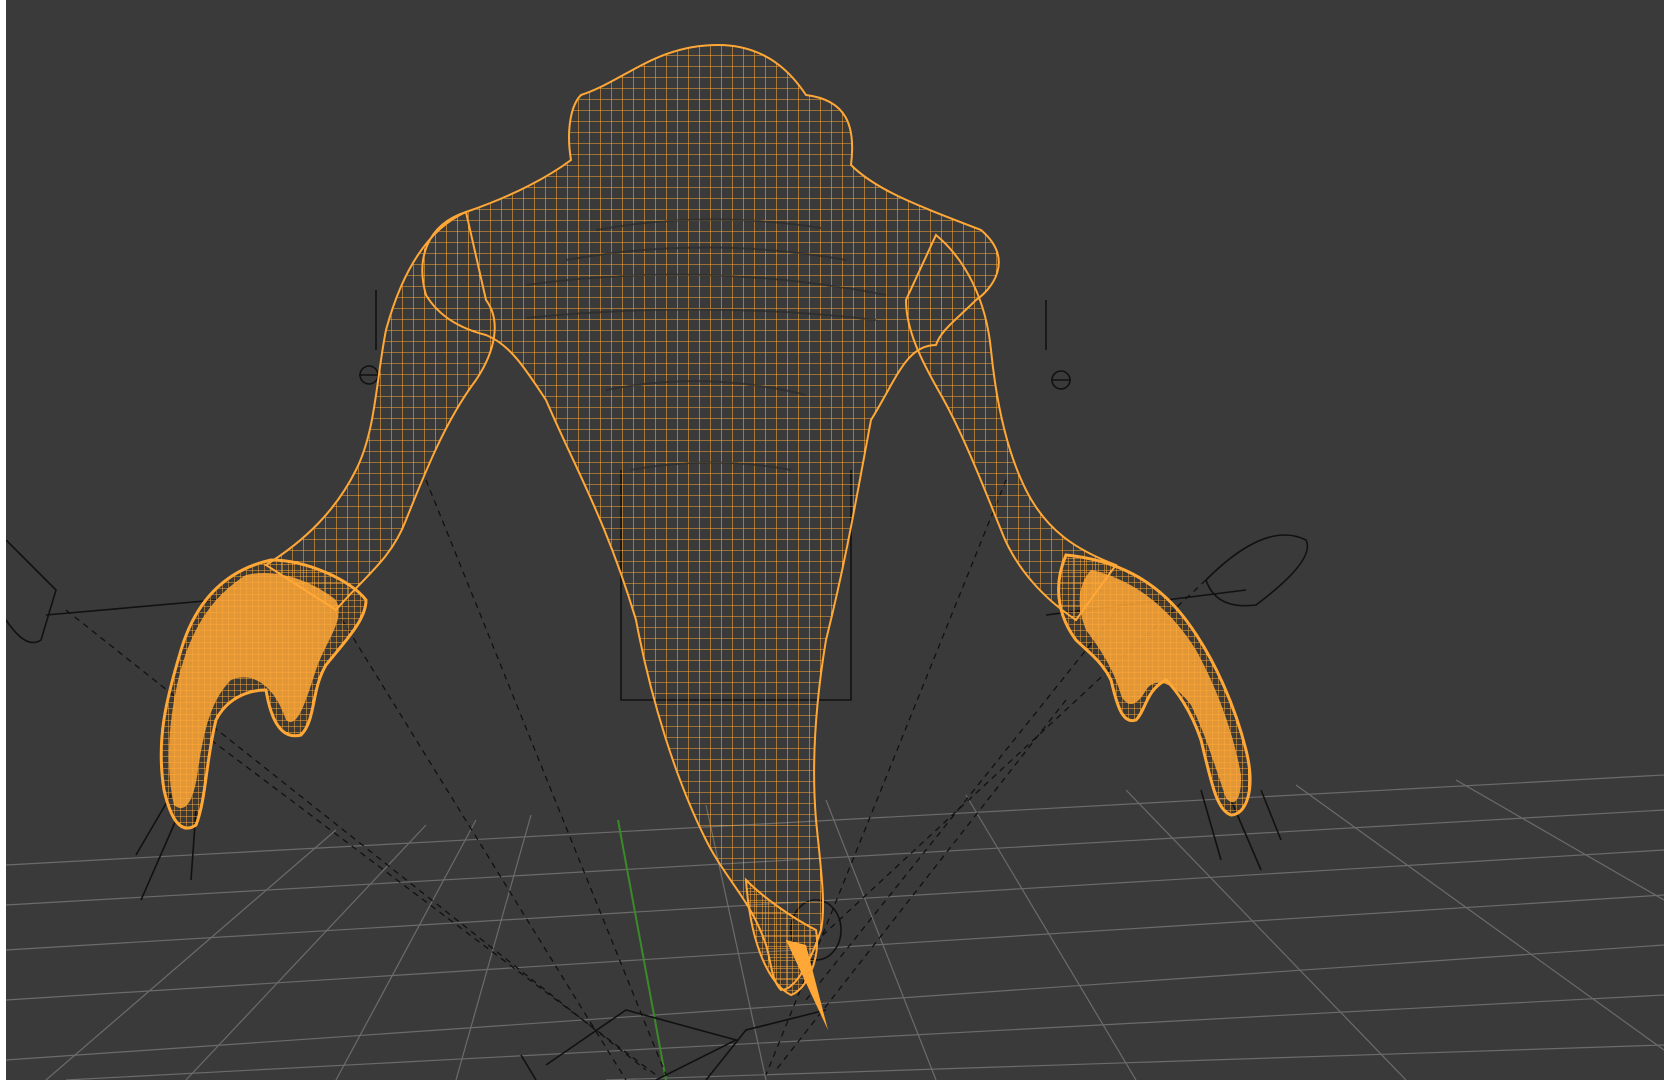 This screenshot has width=1664, height=1080. Describe the element at coordinates (642, 949) in the screenshot. I see `y-axis-line` at that location.